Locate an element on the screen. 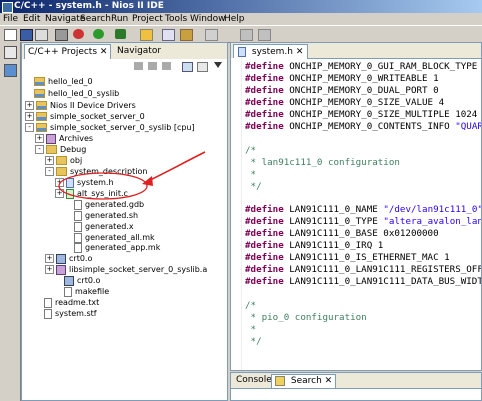 The image size is (482, 401). editor-ruler is located at coordinates (236, 214).